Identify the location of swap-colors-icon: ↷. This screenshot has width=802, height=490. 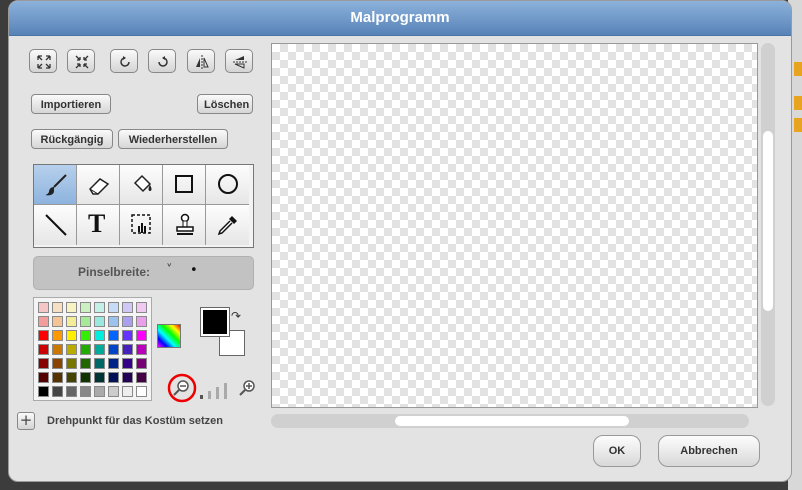
(236, 316).